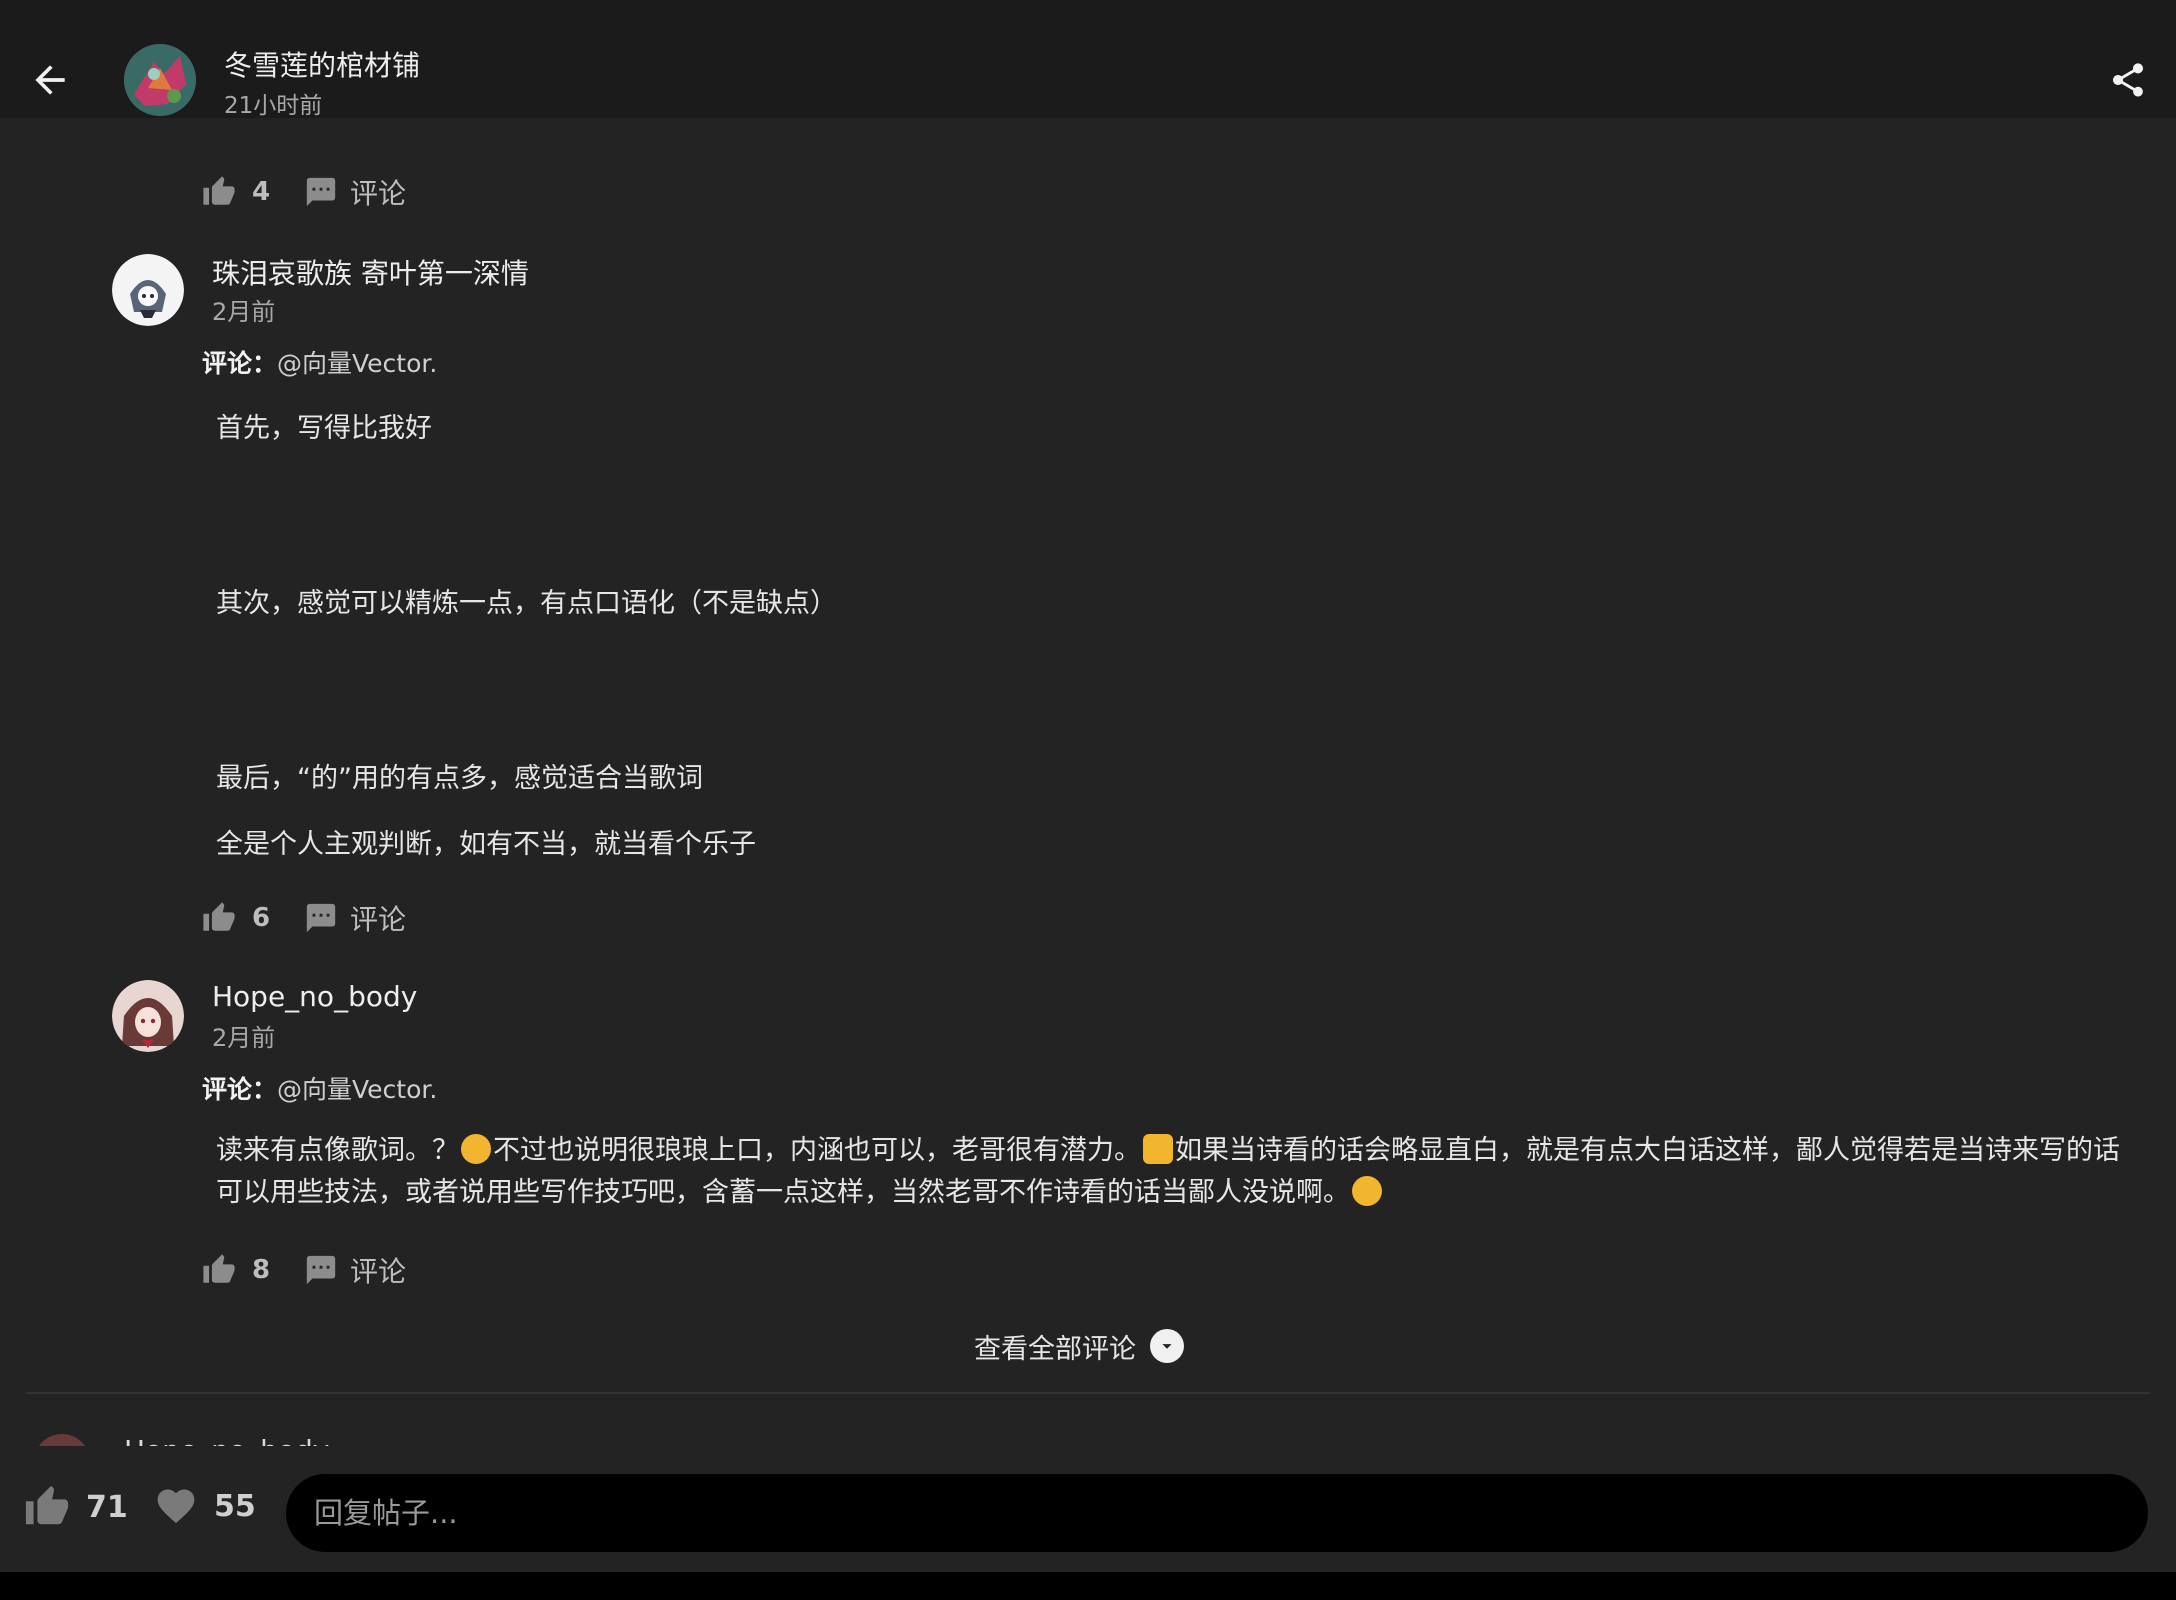  I want to click on comment-text-line: 首先，写得比我好, so click(324, 428).